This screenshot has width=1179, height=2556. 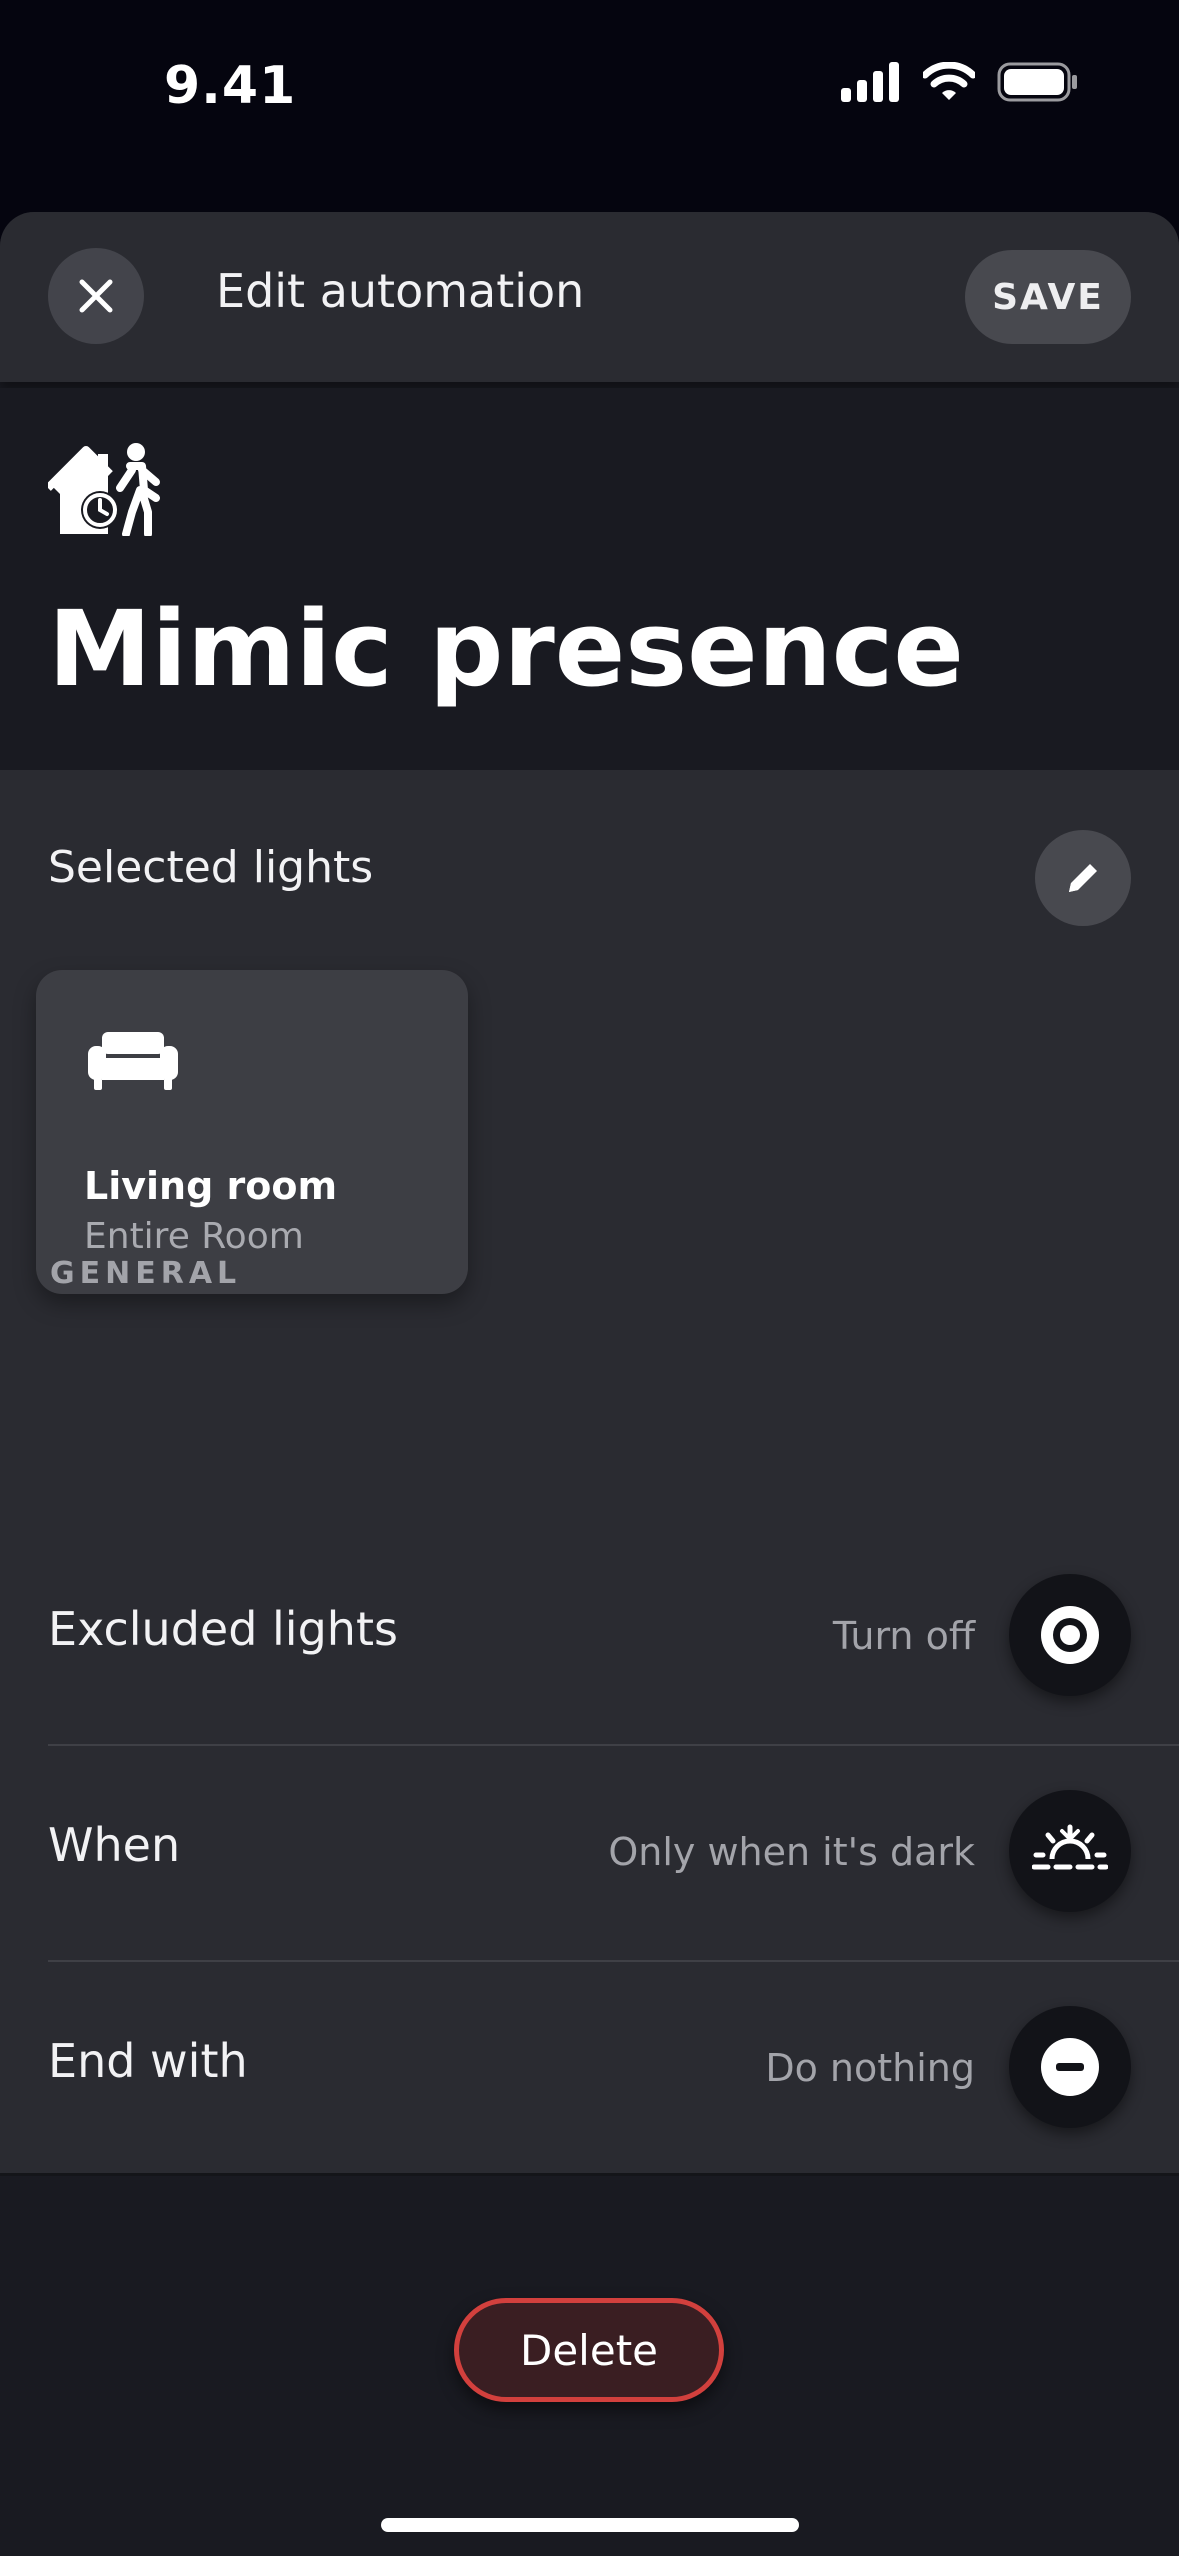 What do you see at coordinates (590, 2525) in the screenshot?
I see `home-indicator` at bounding box center [590, 2525].